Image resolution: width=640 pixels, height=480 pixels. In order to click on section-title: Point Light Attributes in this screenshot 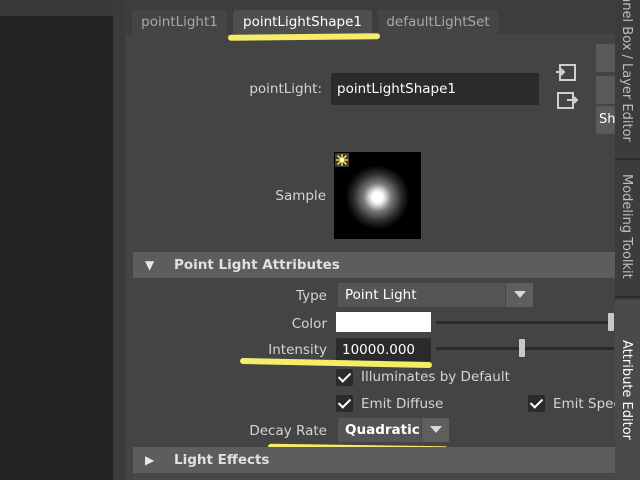, I will do `click(257, 265)`.